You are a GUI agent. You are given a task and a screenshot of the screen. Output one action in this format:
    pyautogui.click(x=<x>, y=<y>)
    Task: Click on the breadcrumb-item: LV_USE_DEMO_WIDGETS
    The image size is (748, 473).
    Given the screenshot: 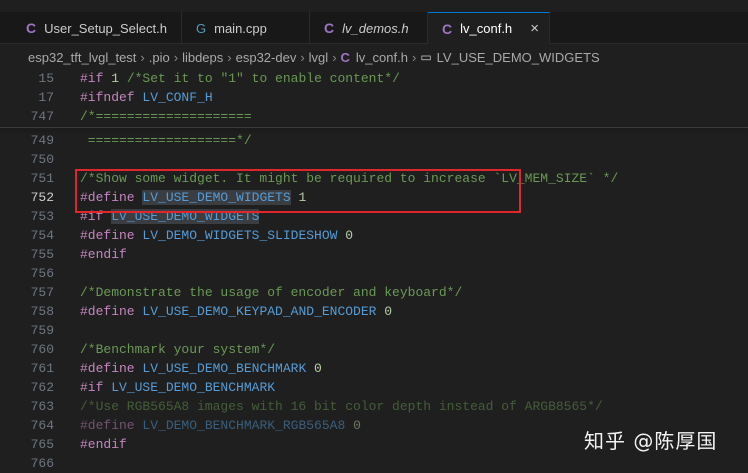 What is the action you would take?
    pyautogui.click(x=518, y=57)
    